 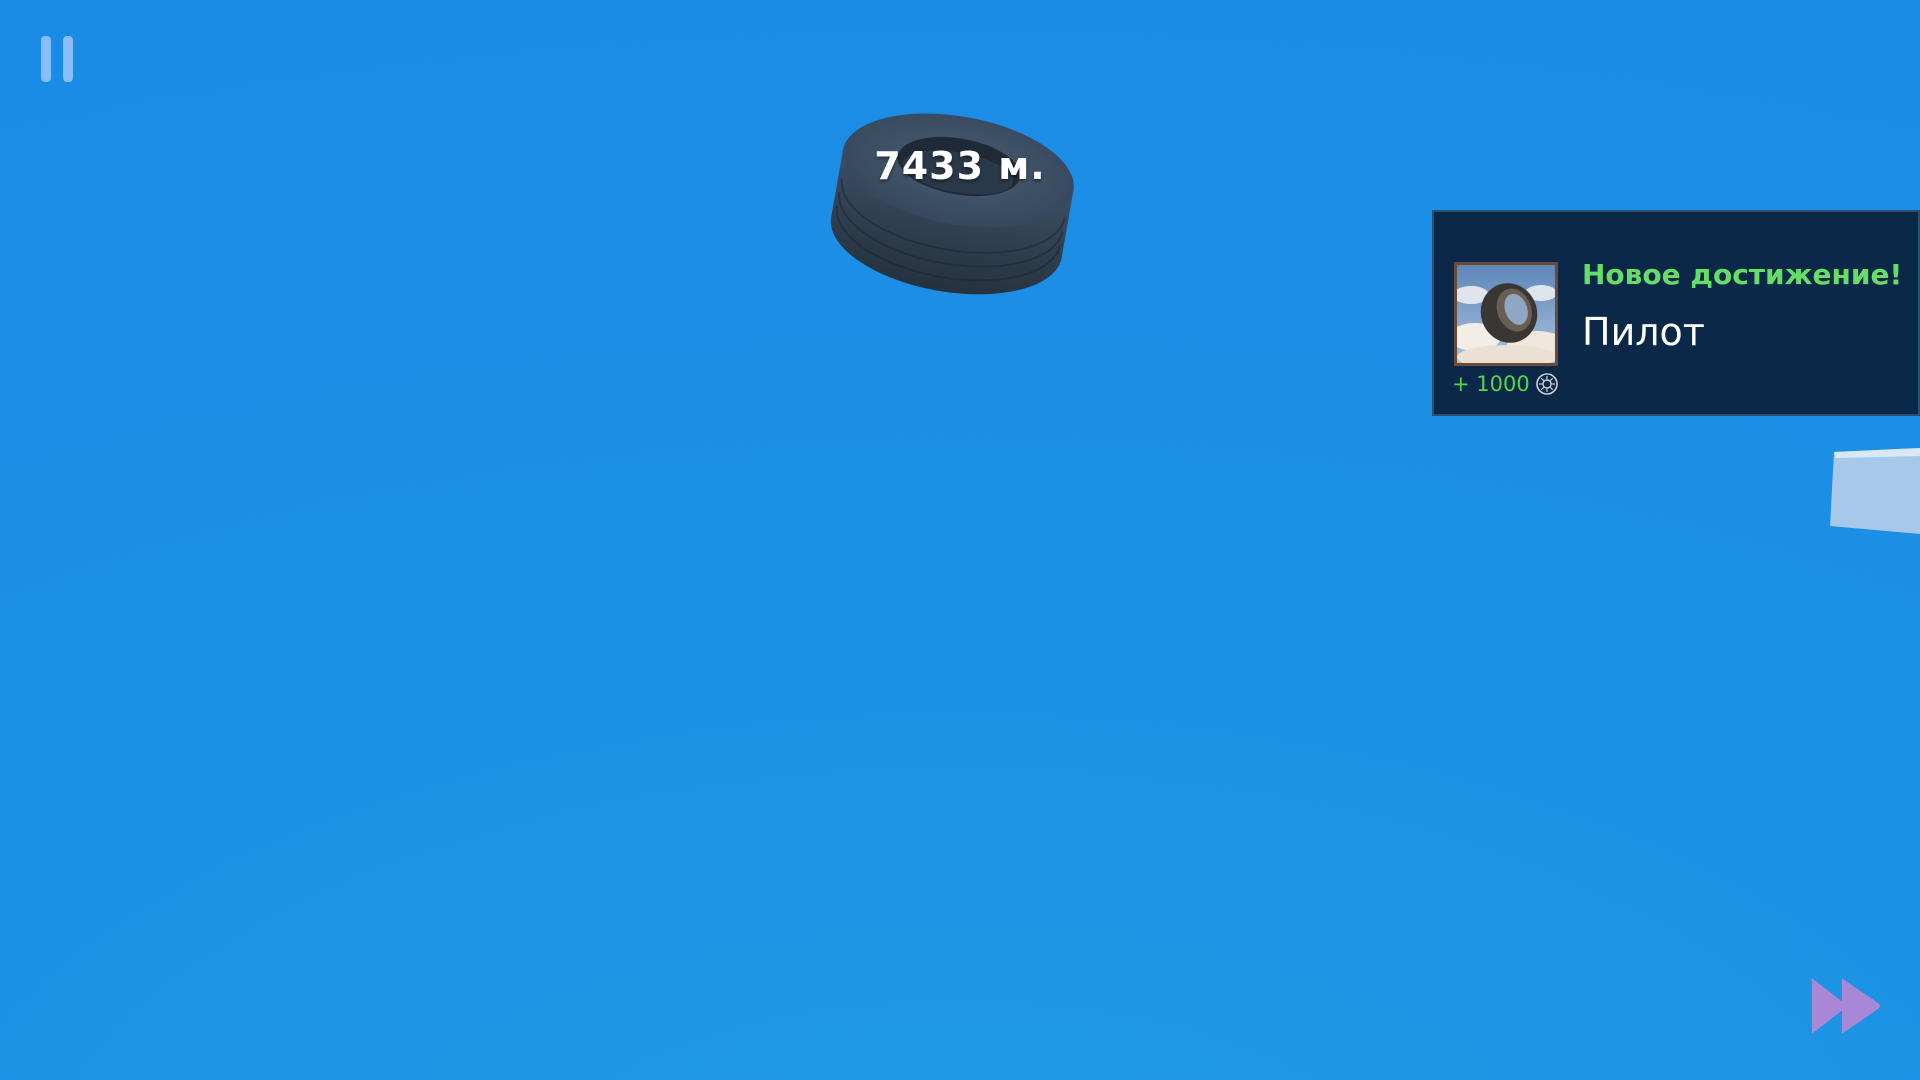 I want to click on fast-forward-icon, so click(x=1845, y=1006).